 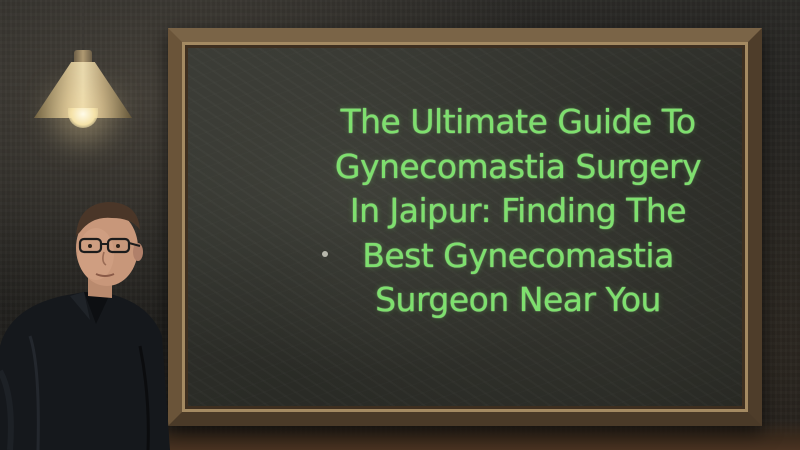 I want to click on headline-line: Best Gynecomastia, so click(x=518, y=255).